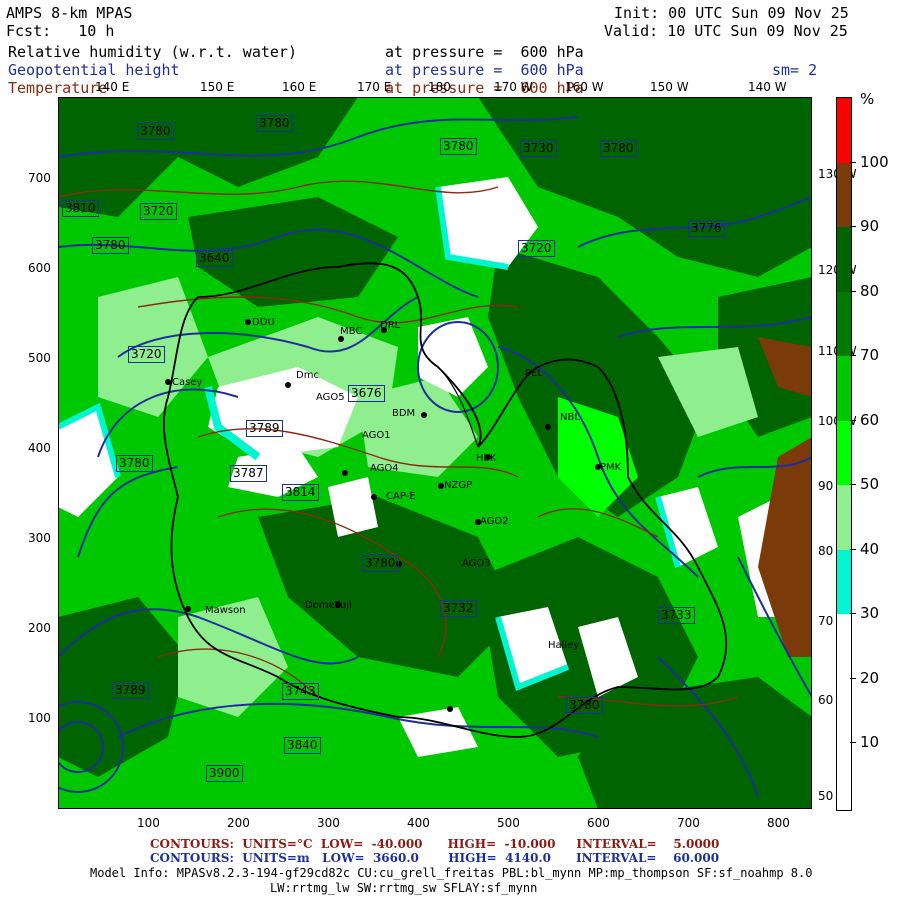 Image resolution: width=900 pixels, height=900 pixels. What do you see at coordinates (39, 268) in the screenshot?
I see `y-tick-label: 600` at bounding box center [39, 268].